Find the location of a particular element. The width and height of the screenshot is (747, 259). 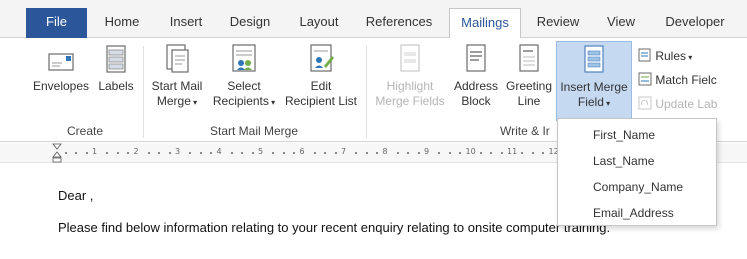

rules-icon is located at coordinates (644, 55).